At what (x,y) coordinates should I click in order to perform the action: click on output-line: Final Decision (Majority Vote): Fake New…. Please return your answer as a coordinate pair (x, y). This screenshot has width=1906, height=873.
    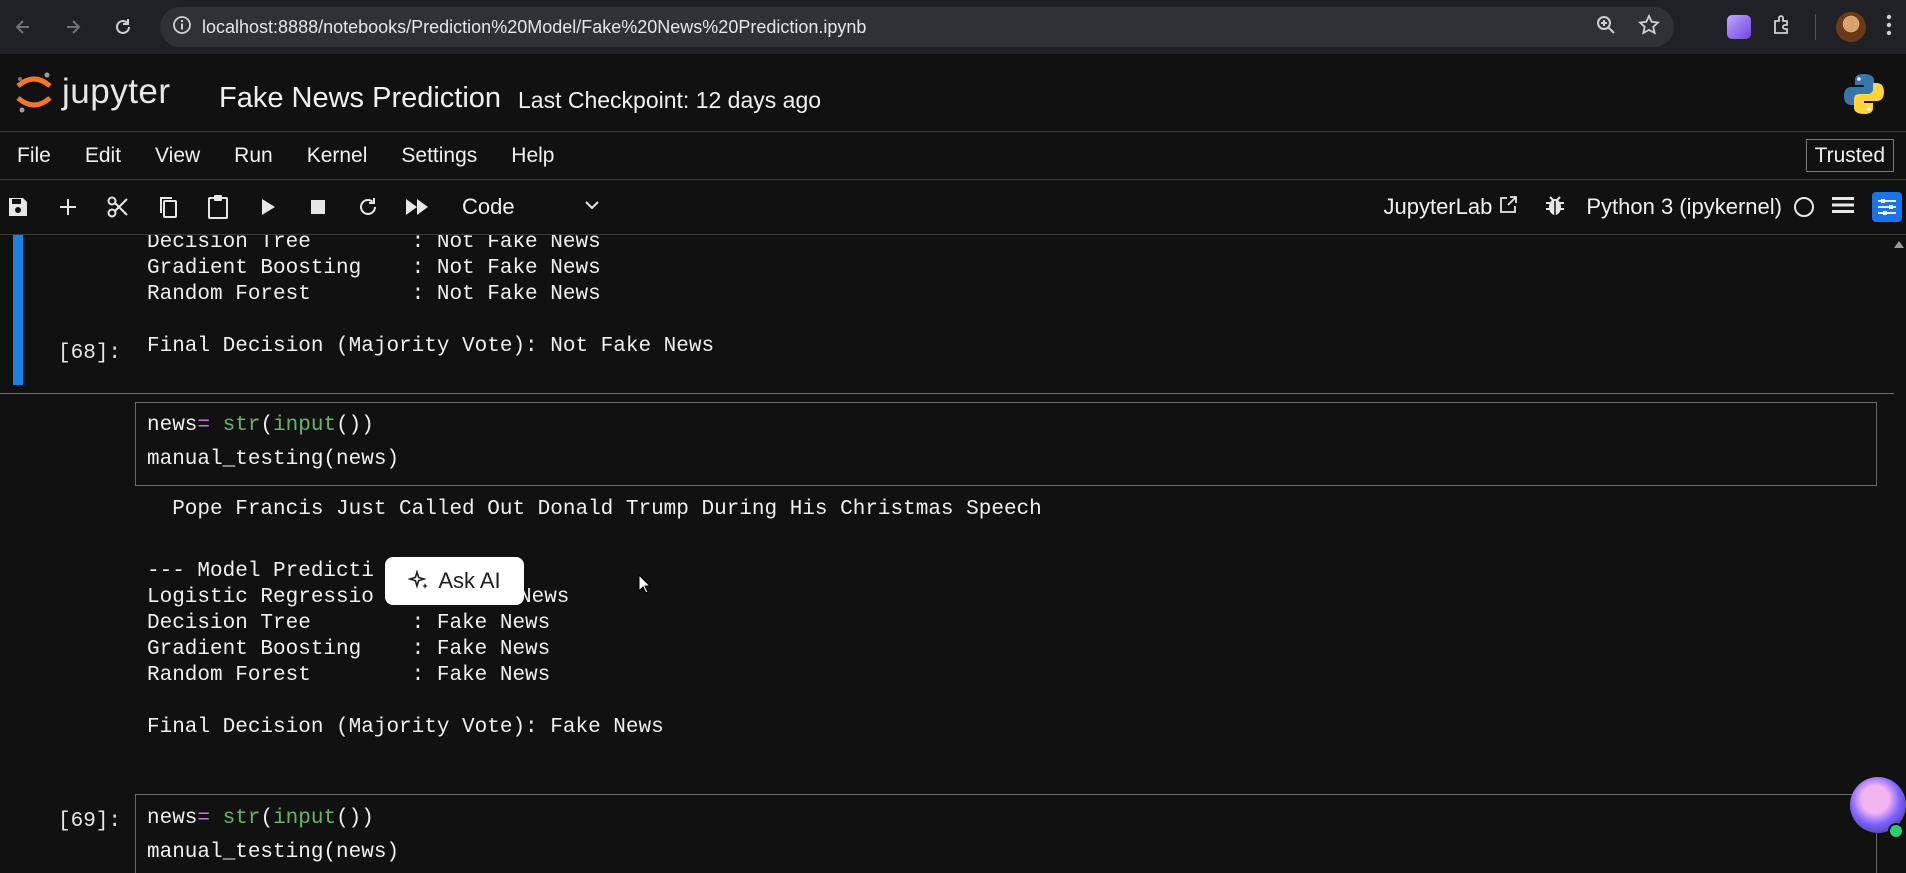
    Looking at the image, I should click on (405, 727).